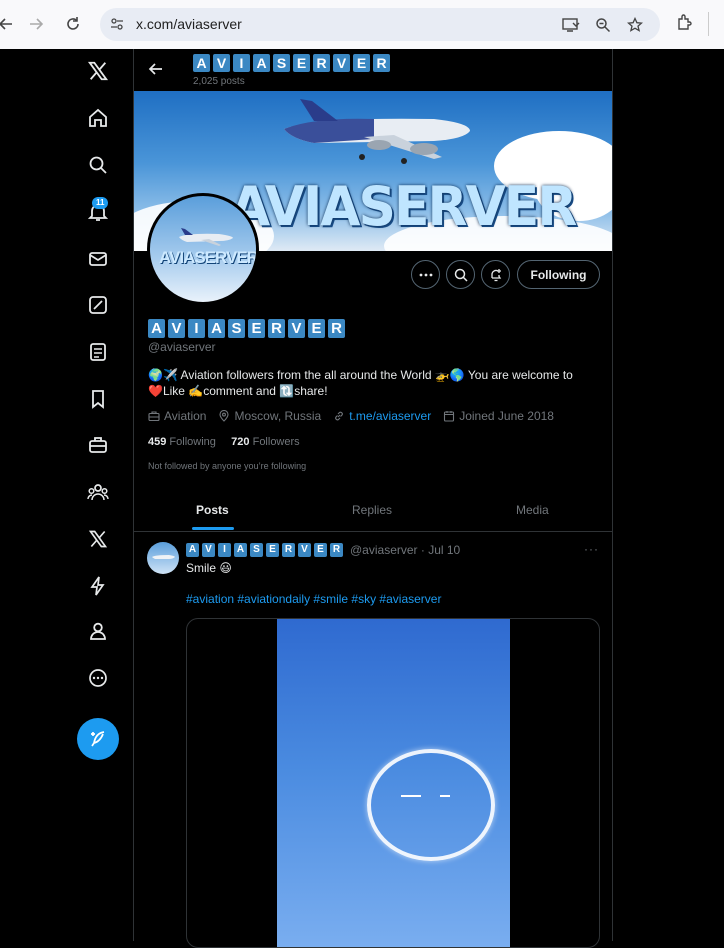  What do you see at coordinates (377, 131) in the screenshot?
I see `airplane-graphic` at bounding box center [377, 131].